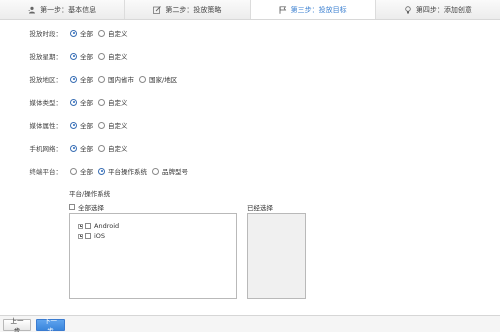 Image resolution: width=500 pixels, height=332 pixels. Describe the element at coordinates (96, 171) in the screenshot. I see `row-terminal-platform: 终端平台： 全部 平台操作系统 品牌型号` at that location.